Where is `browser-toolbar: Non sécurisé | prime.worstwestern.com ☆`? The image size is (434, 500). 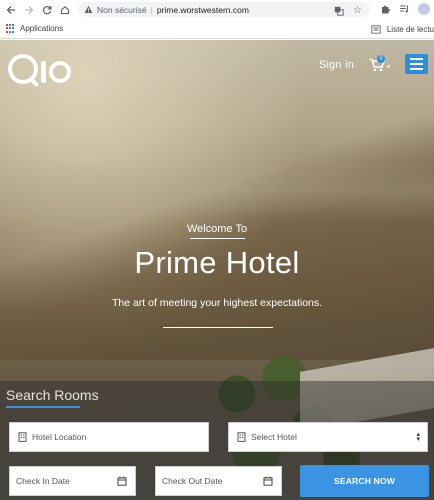
browser-toolbar: Non sécurisé | prime.worstwestern.com ☆ is located at coordinates (217, 9).